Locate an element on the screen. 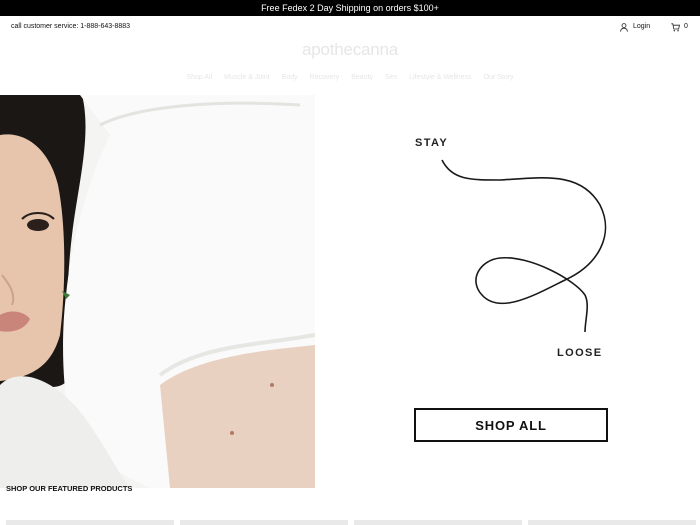  shop-all-button: SHOP ALL is located at coordinates (511, 425).